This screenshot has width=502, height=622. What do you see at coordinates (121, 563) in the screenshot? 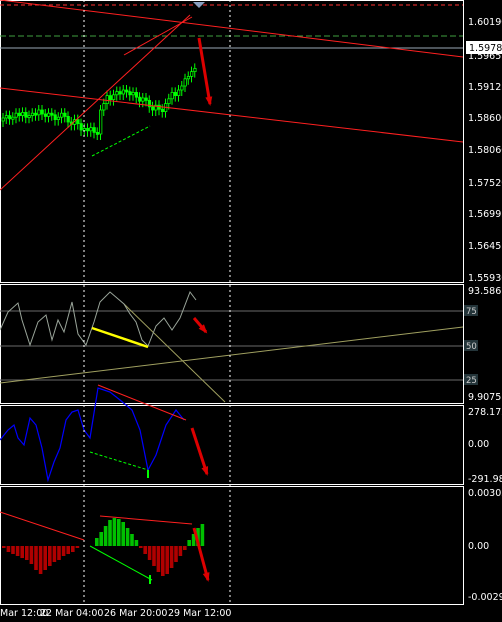
I see `histogram-divergence-line` at bounding box center [121, 563].